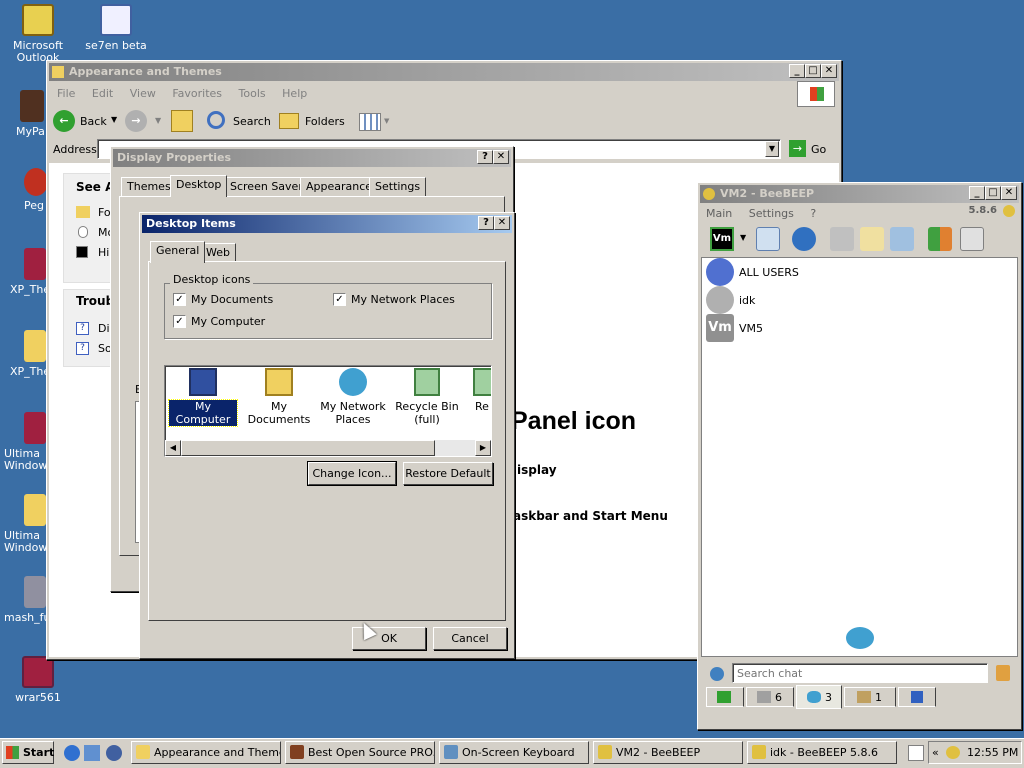 The image size is (1024, 768). Describe the element at coordinates (398, 187) in the screenshot. I see `tab-settings: Settings` at that location.